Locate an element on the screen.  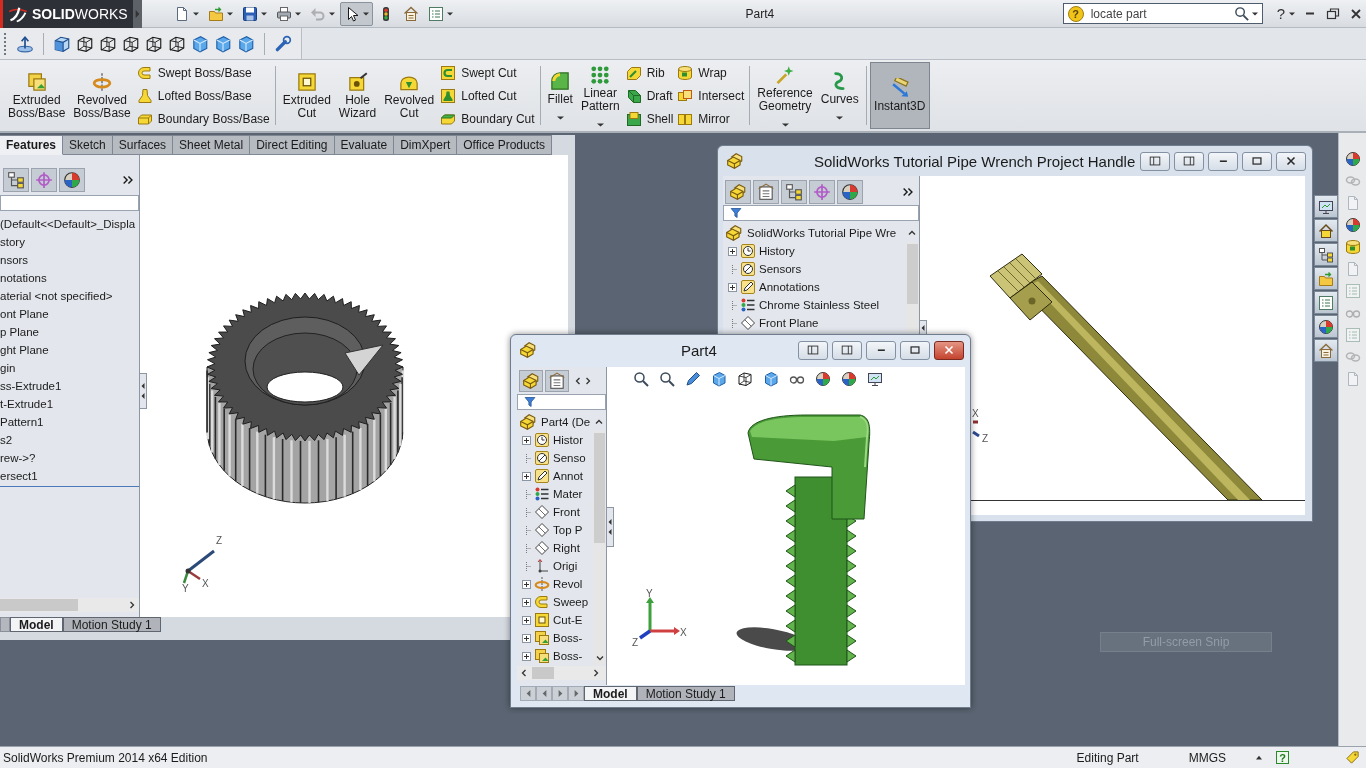
tree-item: History is located at coordinates (777, 251).